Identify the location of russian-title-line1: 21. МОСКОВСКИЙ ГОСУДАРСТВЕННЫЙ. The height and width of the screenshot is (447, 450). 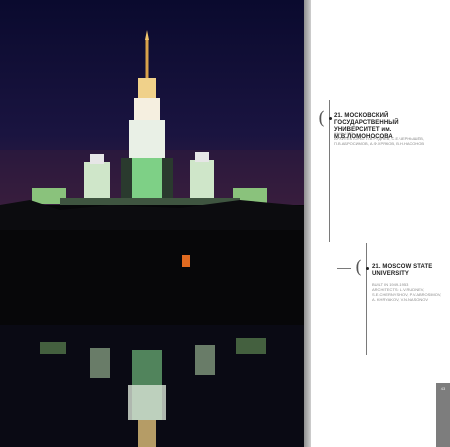
(366, 119).